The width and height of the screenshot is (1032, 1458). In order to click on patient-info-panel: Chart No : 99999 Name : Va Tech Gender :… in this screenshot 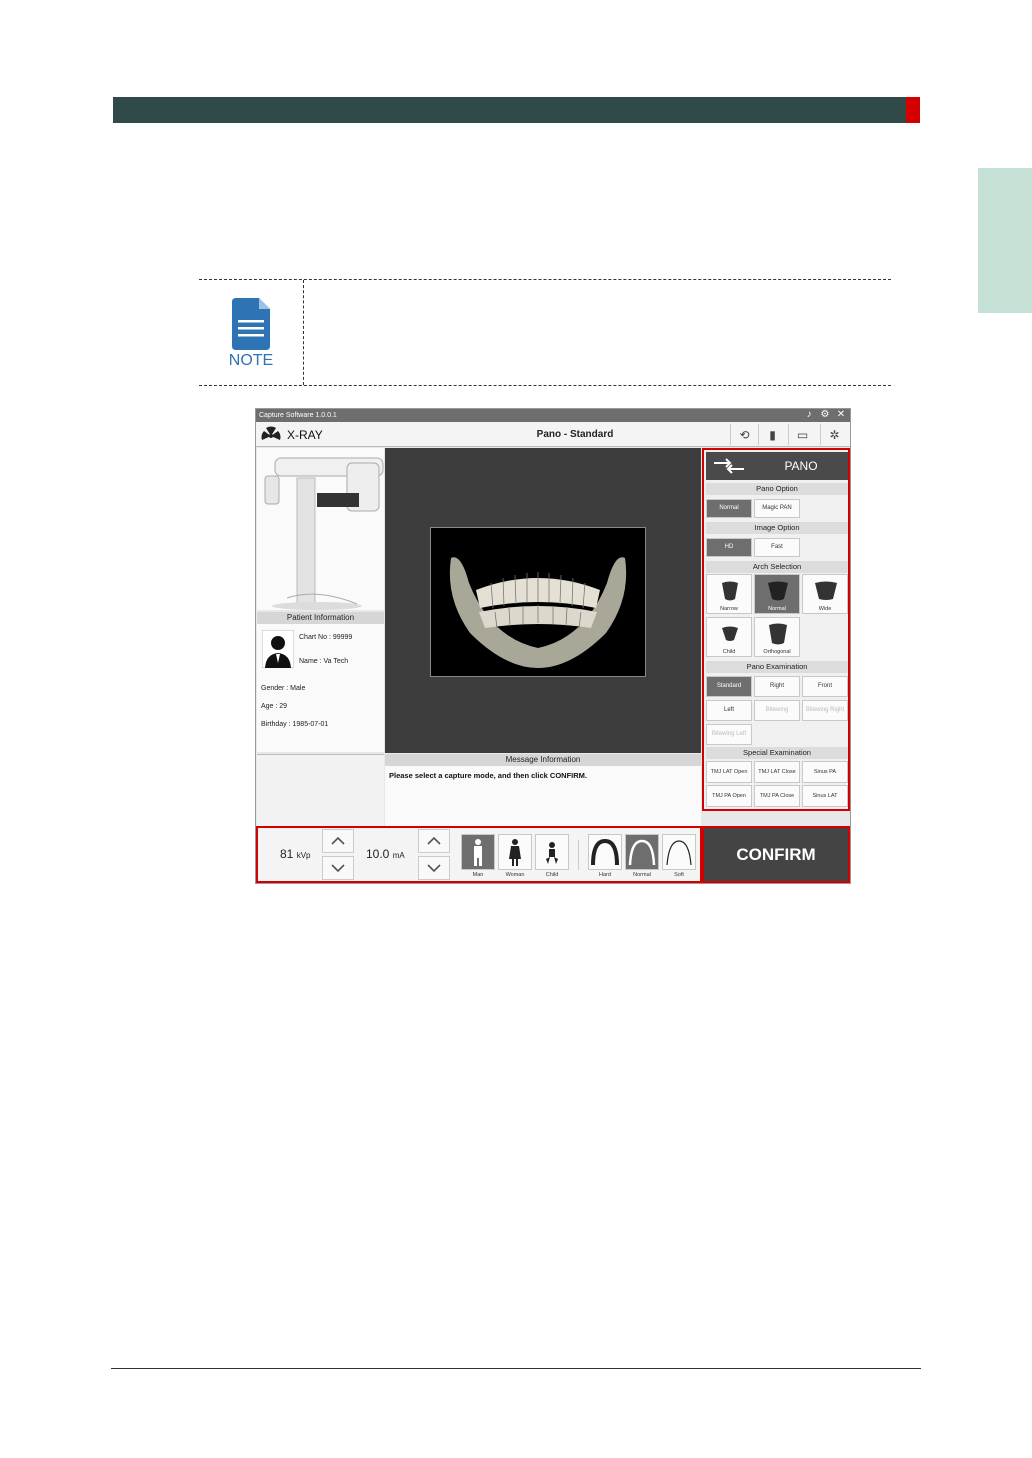, I will do `click(320, 688)`.